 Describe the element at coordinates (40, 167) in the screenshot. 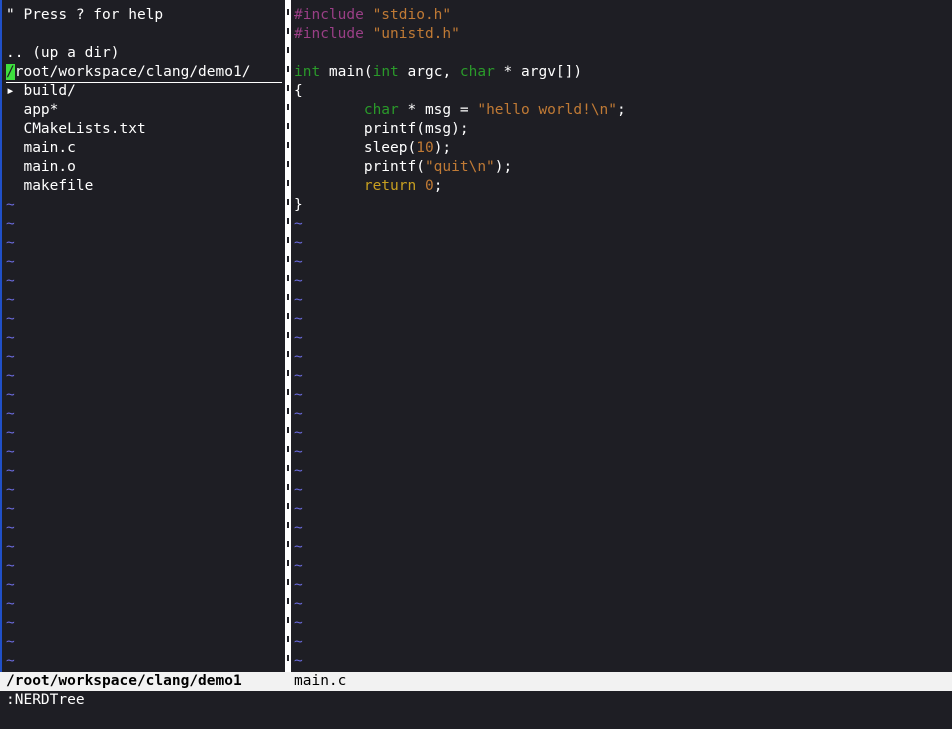

I see `tree-entry: main.o` at that location.